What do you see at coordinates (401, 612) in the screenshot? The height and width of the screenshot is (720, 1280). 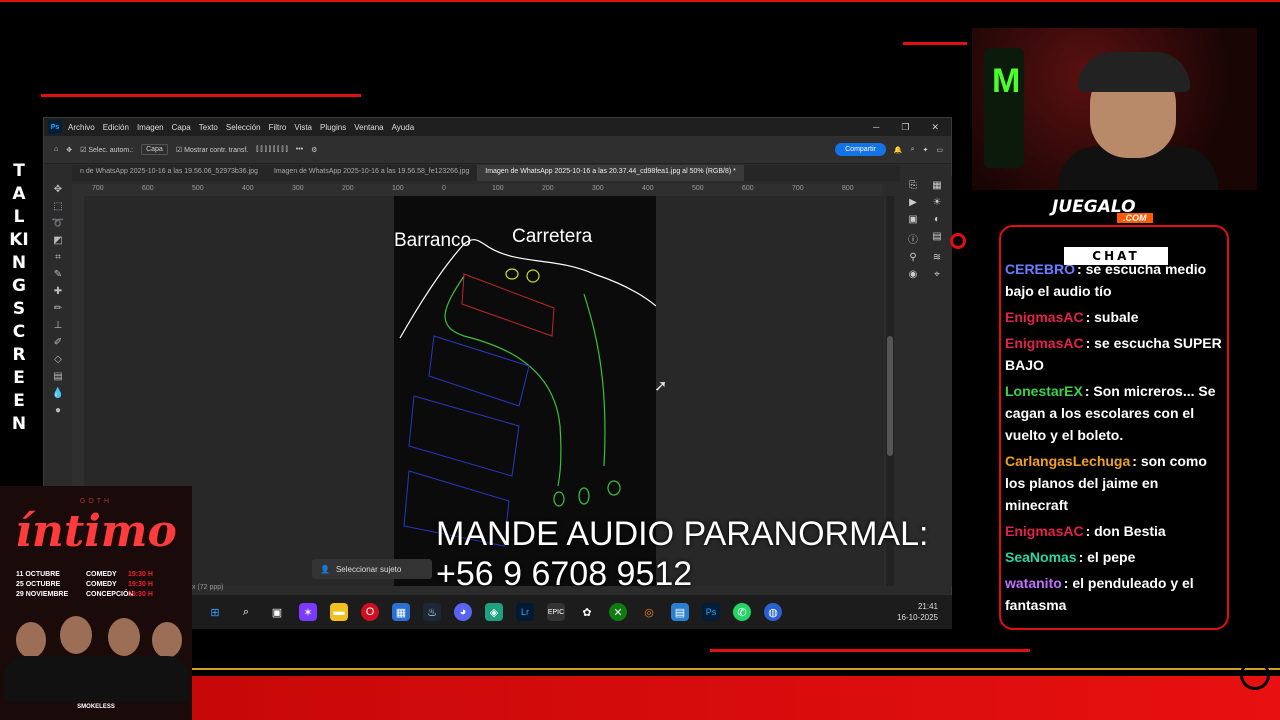 I see `store-icon: ▦` at bounding box center [401, 612].